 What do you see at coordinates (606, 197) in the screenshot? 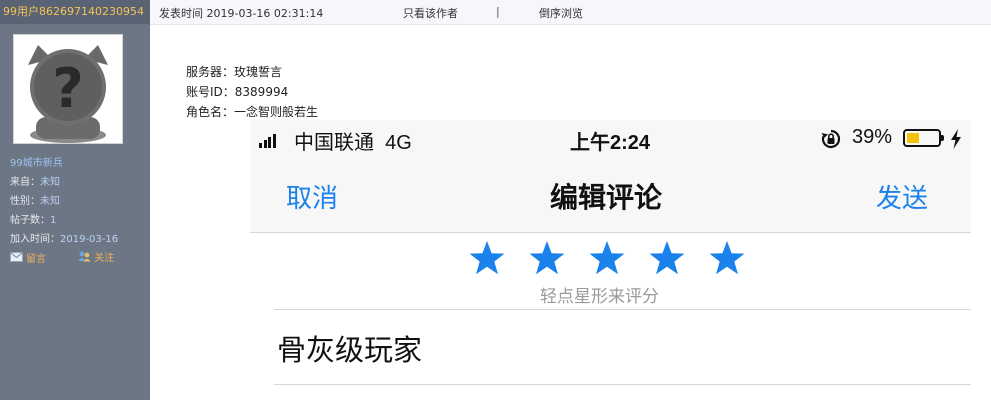
I see `nav-title: 编辑评论` at bounding box center [606, 197].